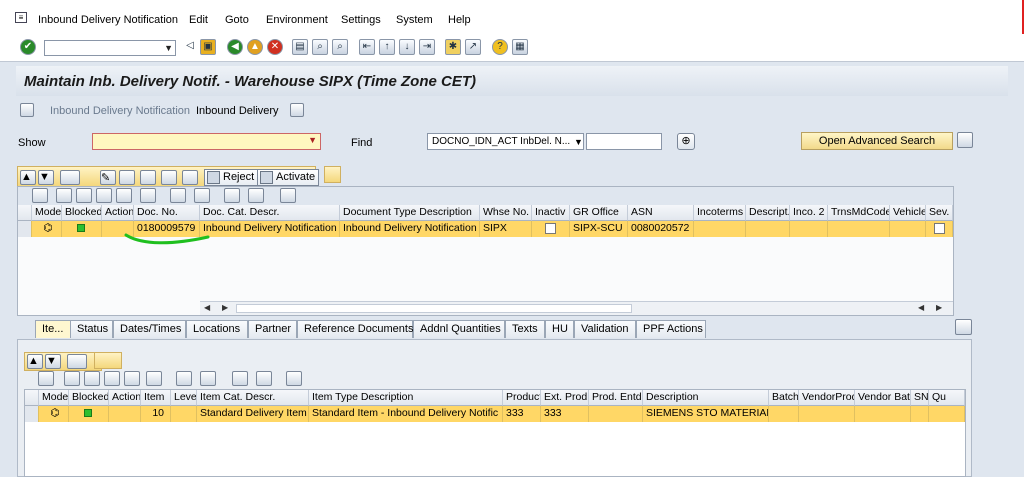  Describe the element at coordinates (253, 398) in the screenshot. I see `col-item-cat: Item Cat. Descr.` at that location.